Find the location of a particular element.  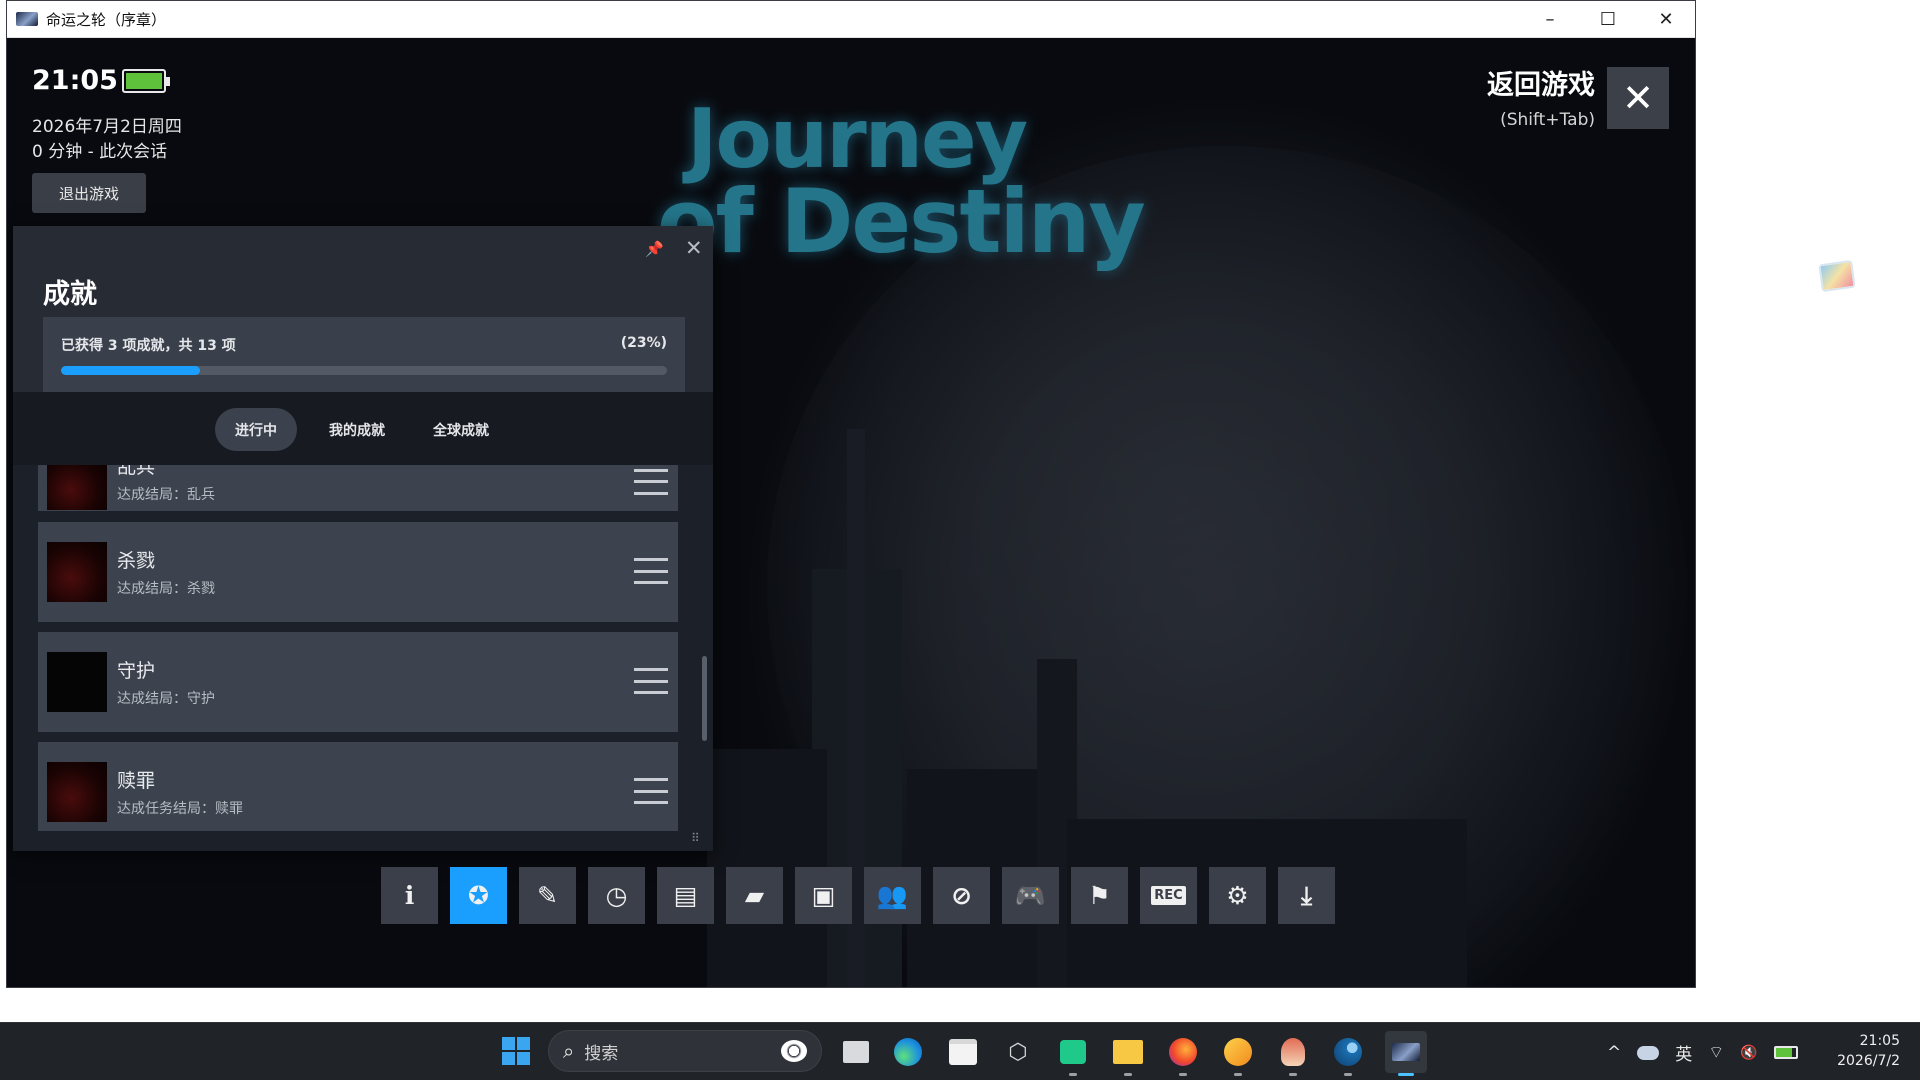

achievement-desc: 达成任务结局：赎罪 is located at coordinates (180, 809).